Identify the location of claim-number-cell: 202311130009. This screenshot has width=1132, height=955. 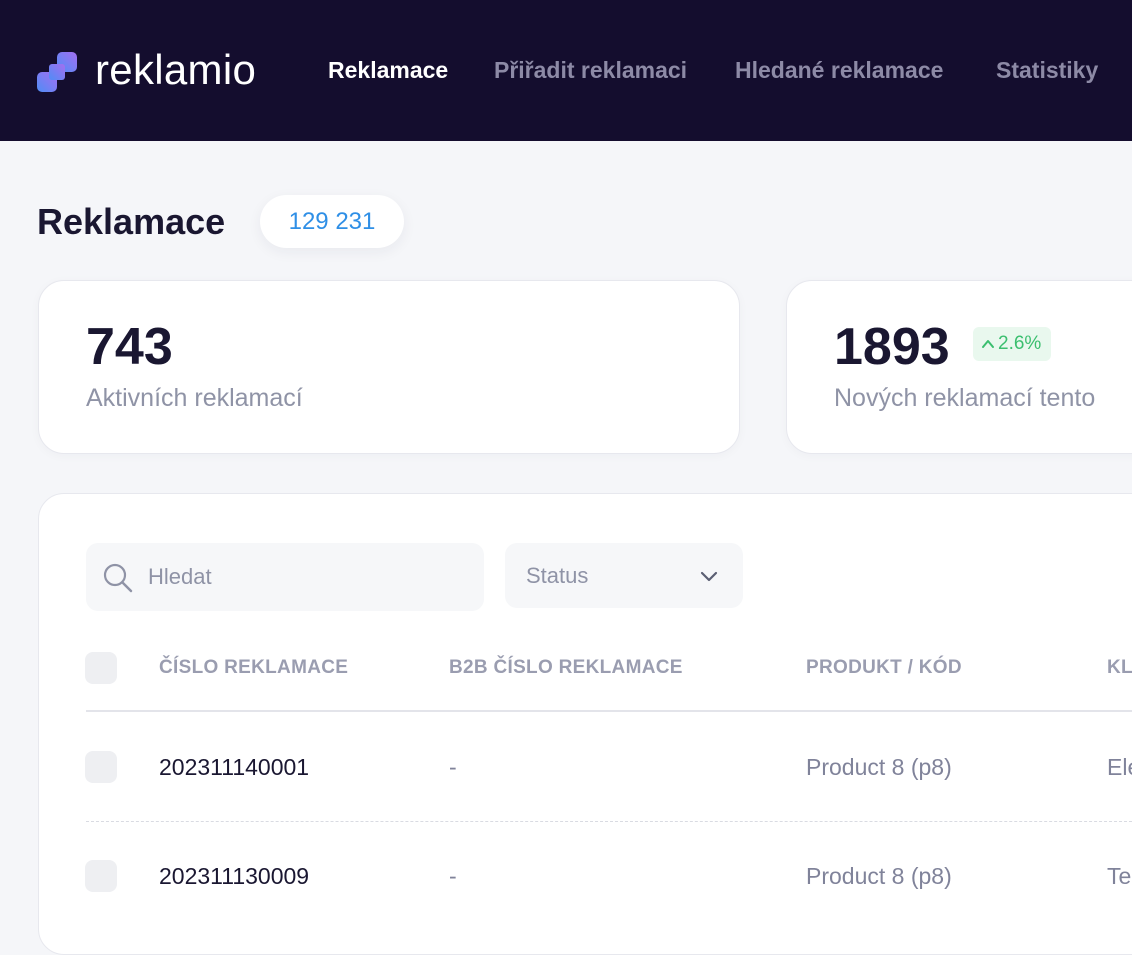
(234, 876).